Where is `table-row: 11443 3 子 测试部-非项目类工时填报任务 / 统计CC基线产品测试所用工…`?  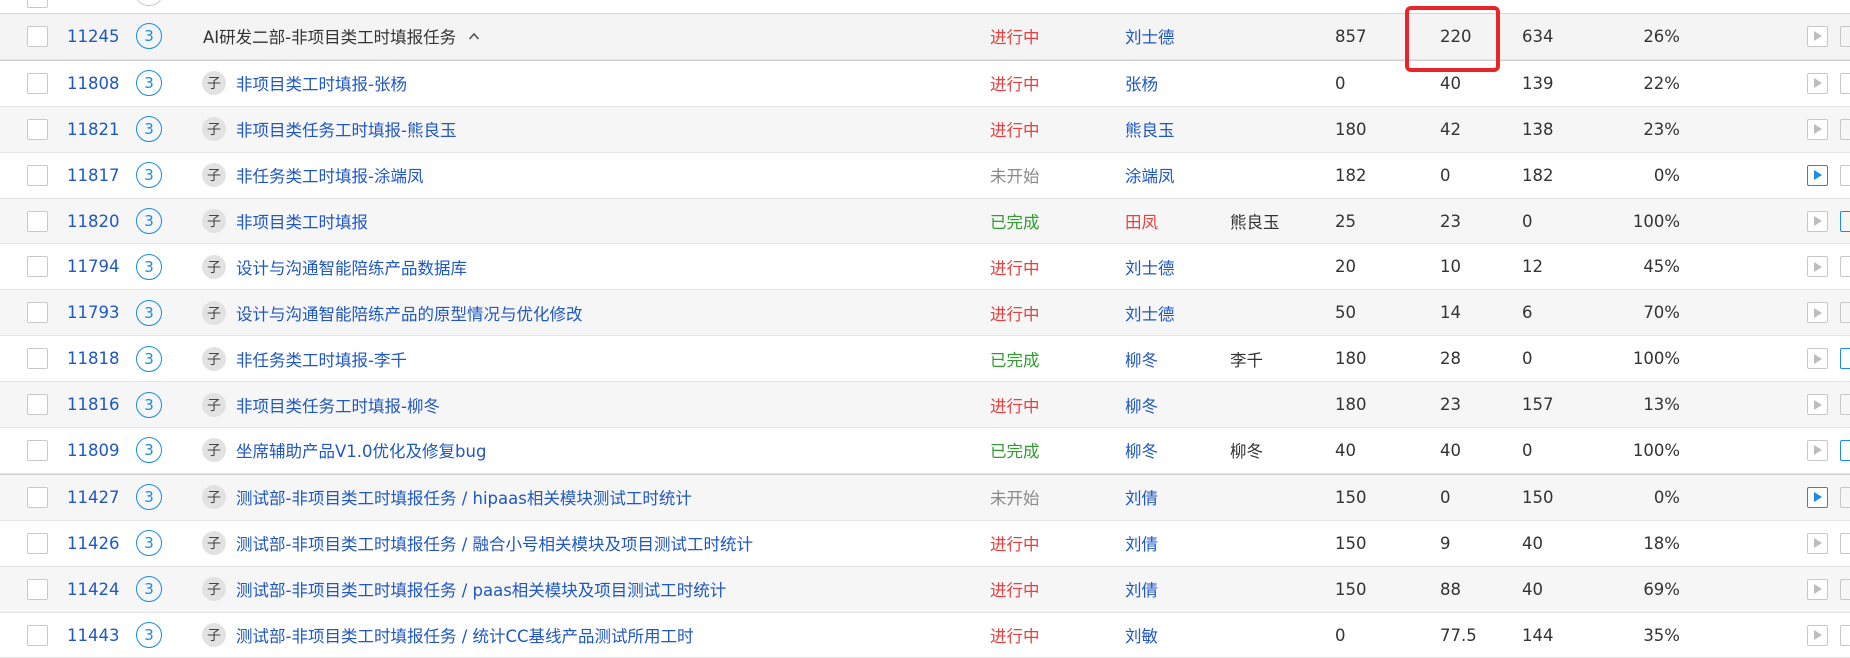
table-row: 11443 3 子 测试部-非项目类工时填报任务 / 统计CC基线产品测试所用工… is located at coordinates (925, 635).